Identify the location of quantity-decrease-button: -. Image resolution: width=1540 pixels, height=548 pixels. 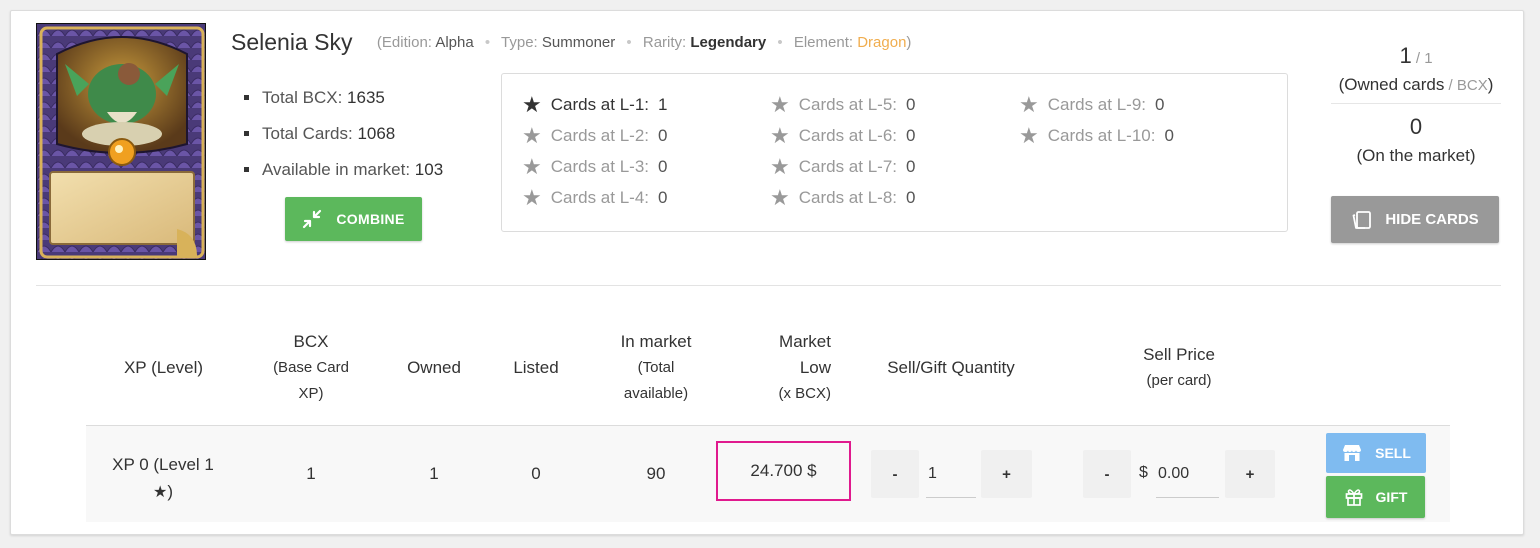
(895, 474).